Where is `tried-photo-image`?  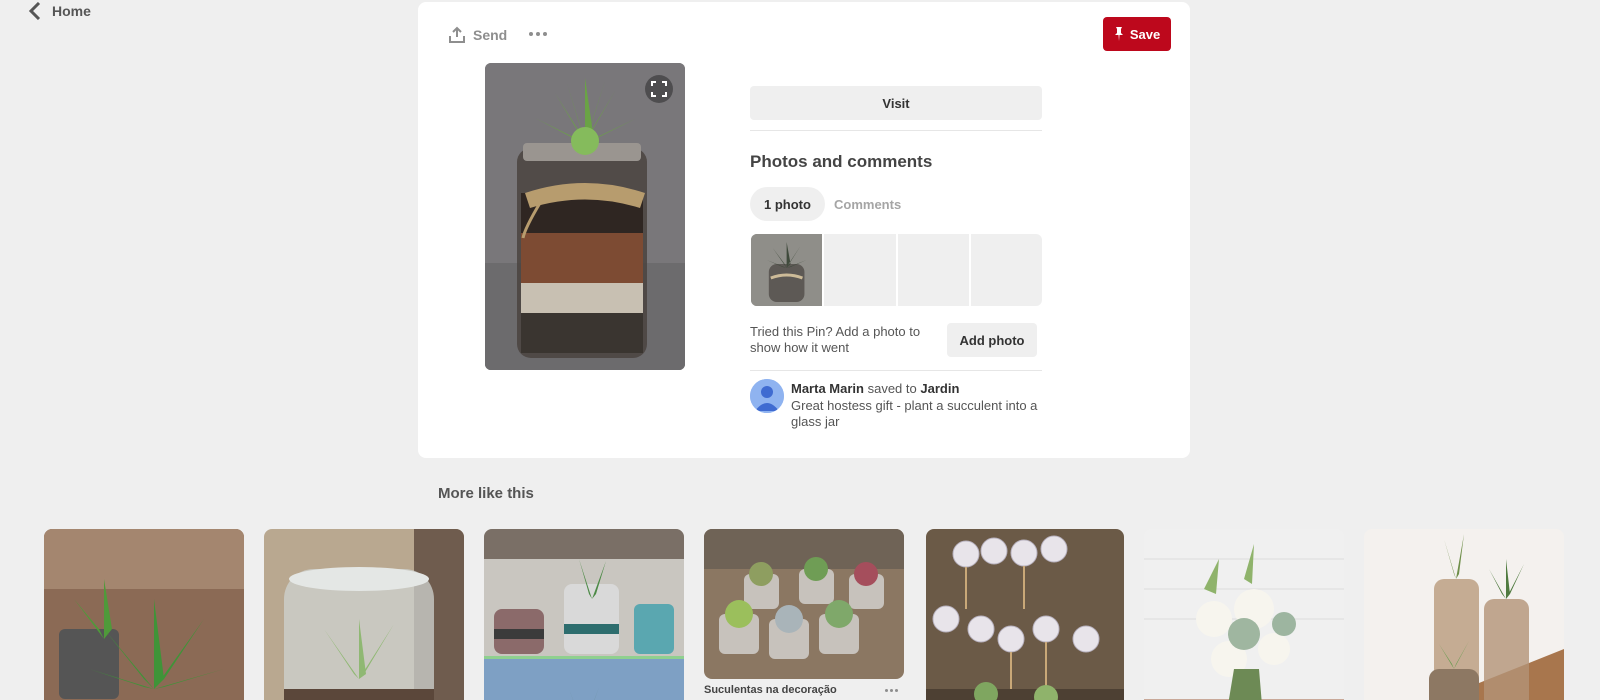 tried-photo-image is located at coordinates (787, 270).